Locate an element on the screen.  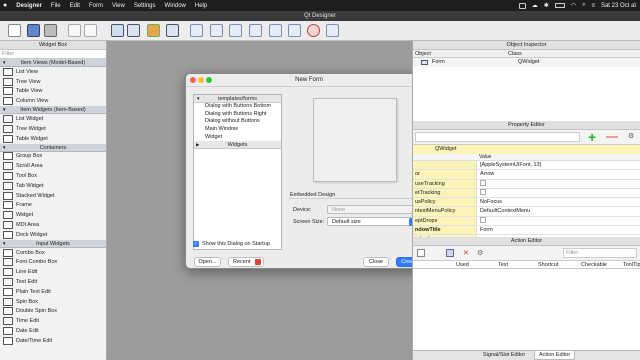
minimize-window-icon is located at coordinates (201, 80).